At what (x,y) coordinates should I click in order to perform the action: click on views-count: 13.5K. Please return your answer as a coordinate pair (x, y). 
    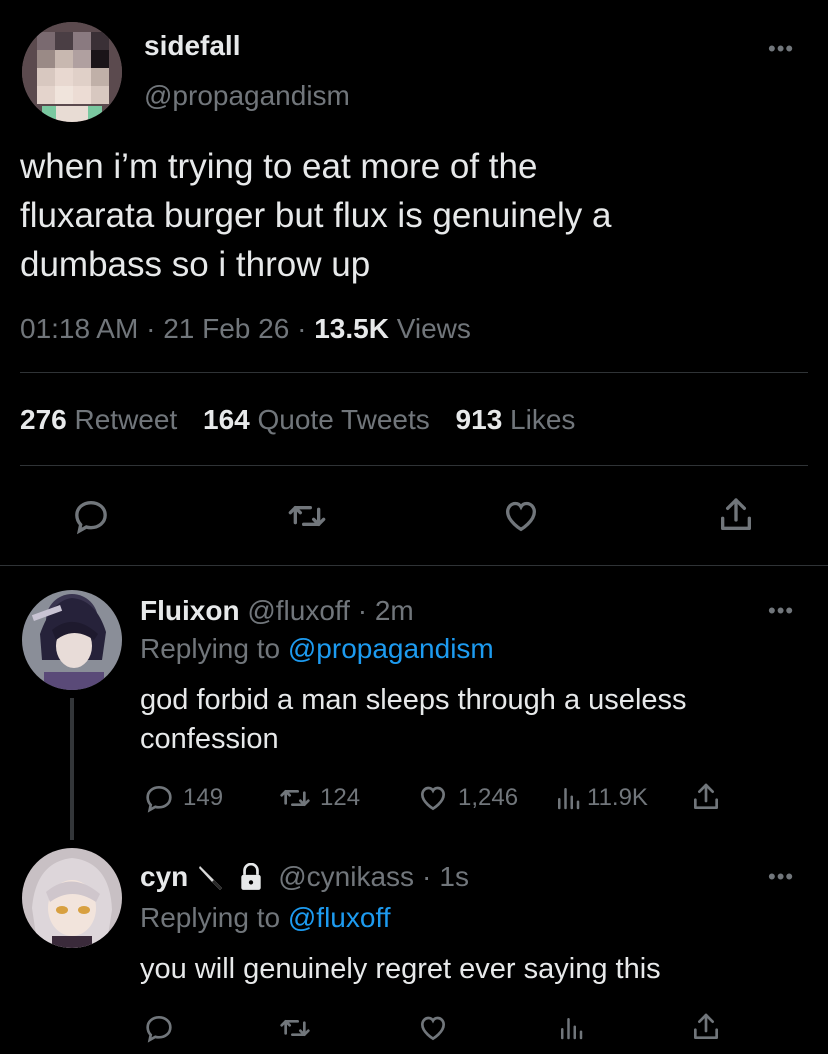
    Looking at the image, I should click on (351, 328).